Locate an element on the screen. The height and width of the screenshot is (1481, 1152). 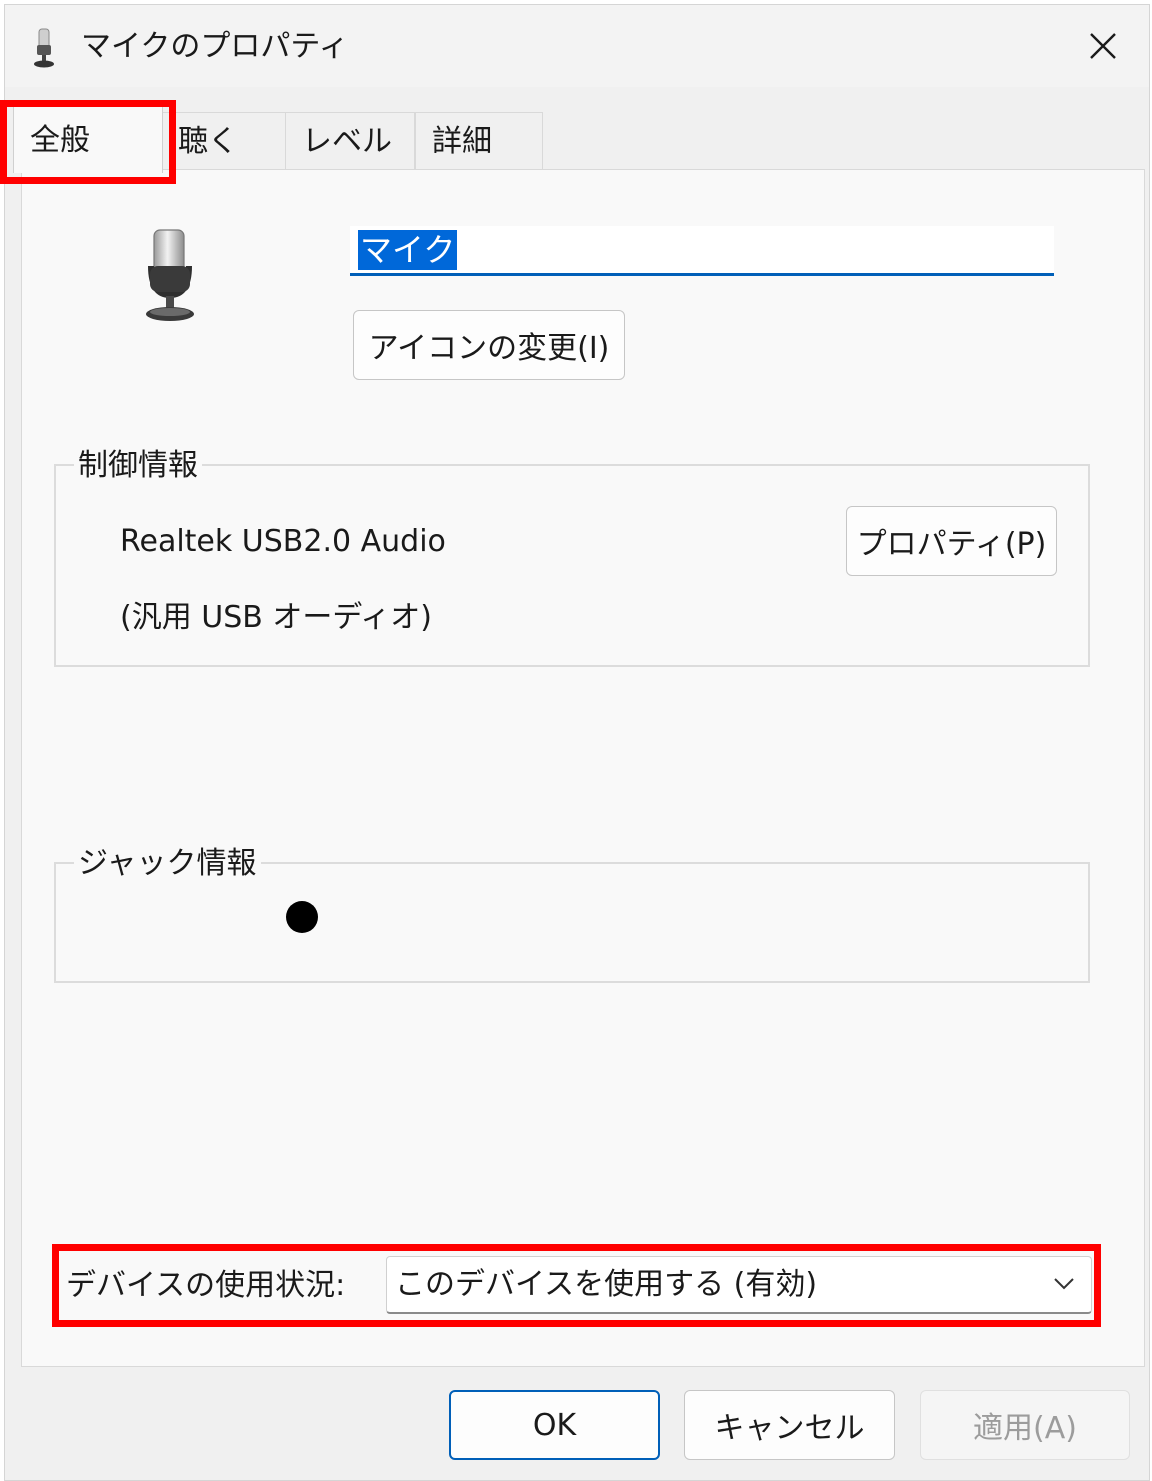
tab-listen: 聴く is located at coordinates (224, 141).